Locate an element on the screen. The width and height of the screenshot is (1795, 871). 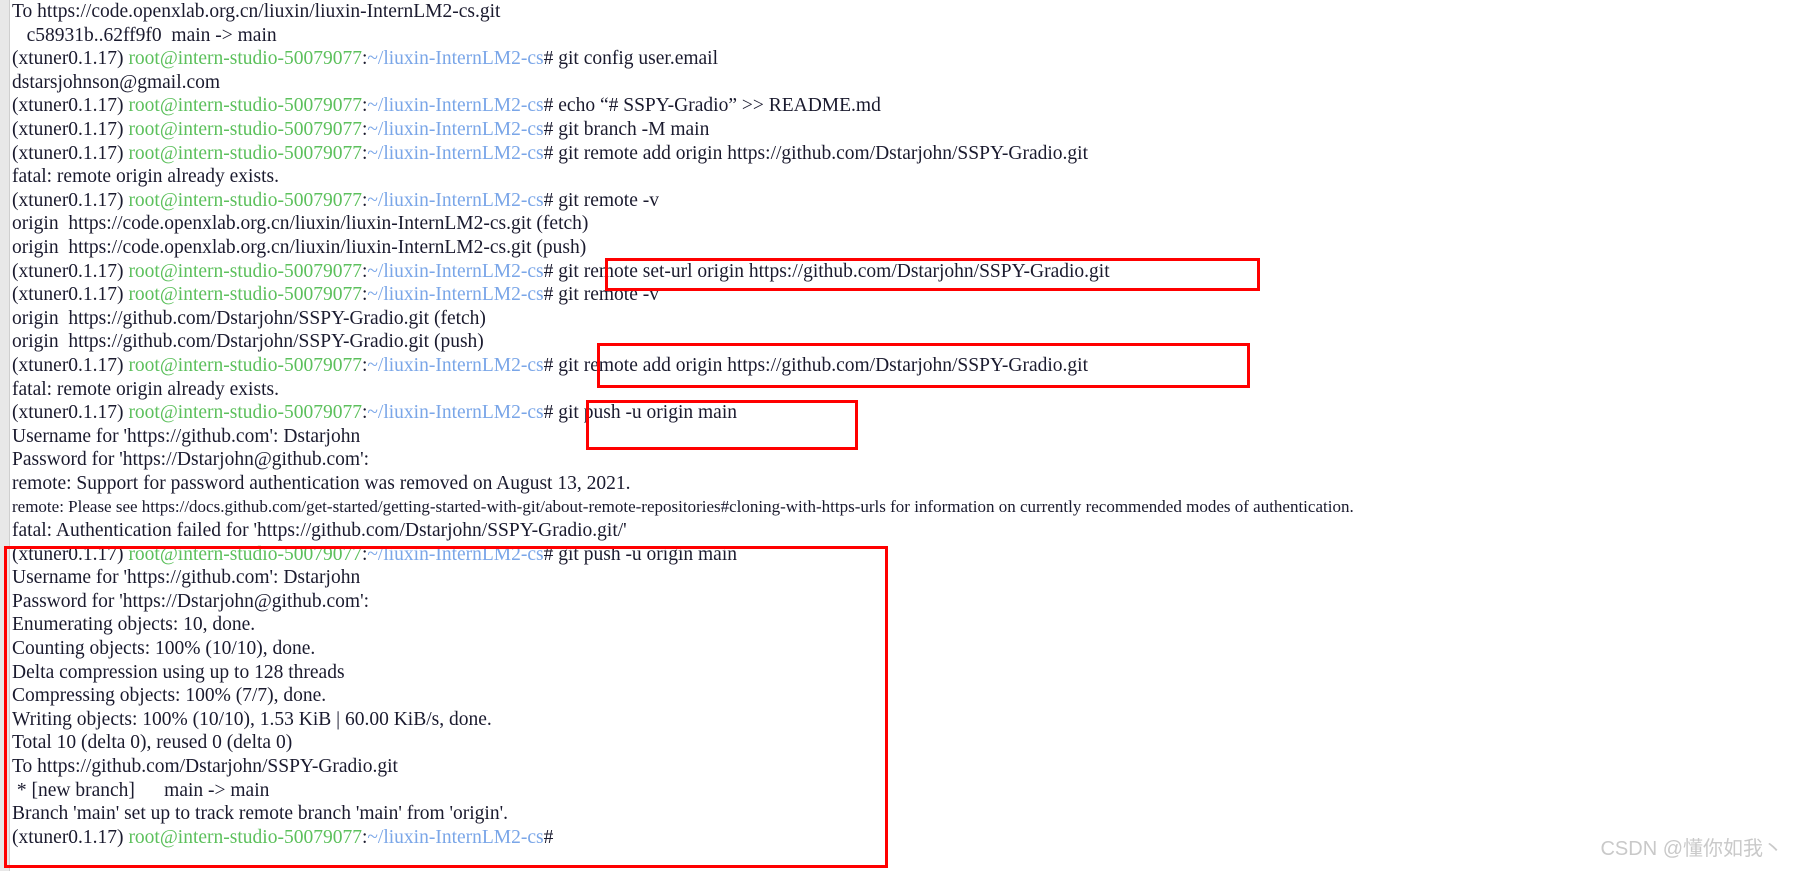
terminal-output-text: Counting objects: 100% (10/10), done. is located at coordinates (164, 649).